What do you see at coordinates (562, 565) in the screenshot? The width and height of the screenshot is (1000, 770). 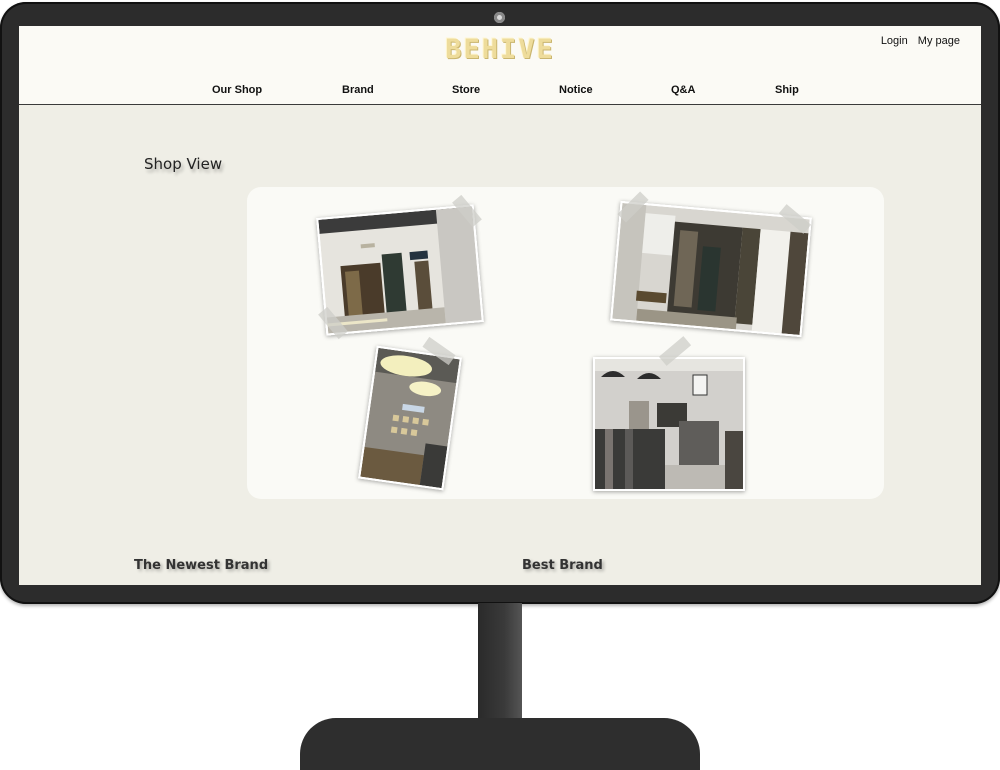 I see `best-brand-title: Best Brand` at bounding box center [562, 565].